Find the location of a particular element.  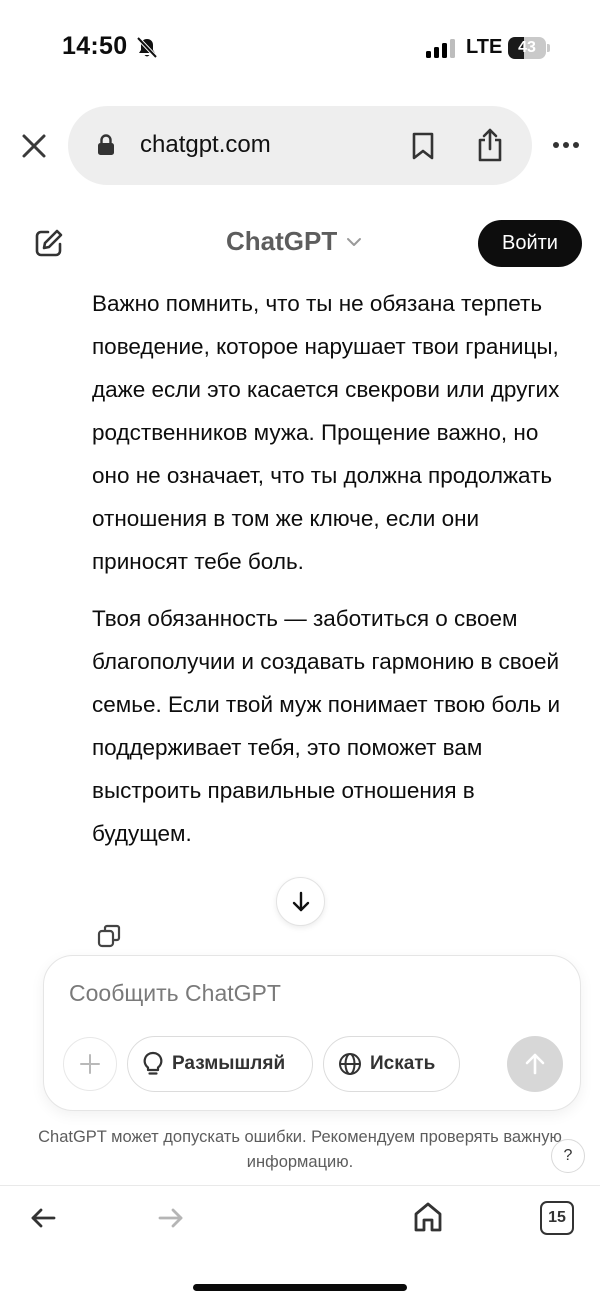

bell-slash-icon is located at coordinates (147, 47).